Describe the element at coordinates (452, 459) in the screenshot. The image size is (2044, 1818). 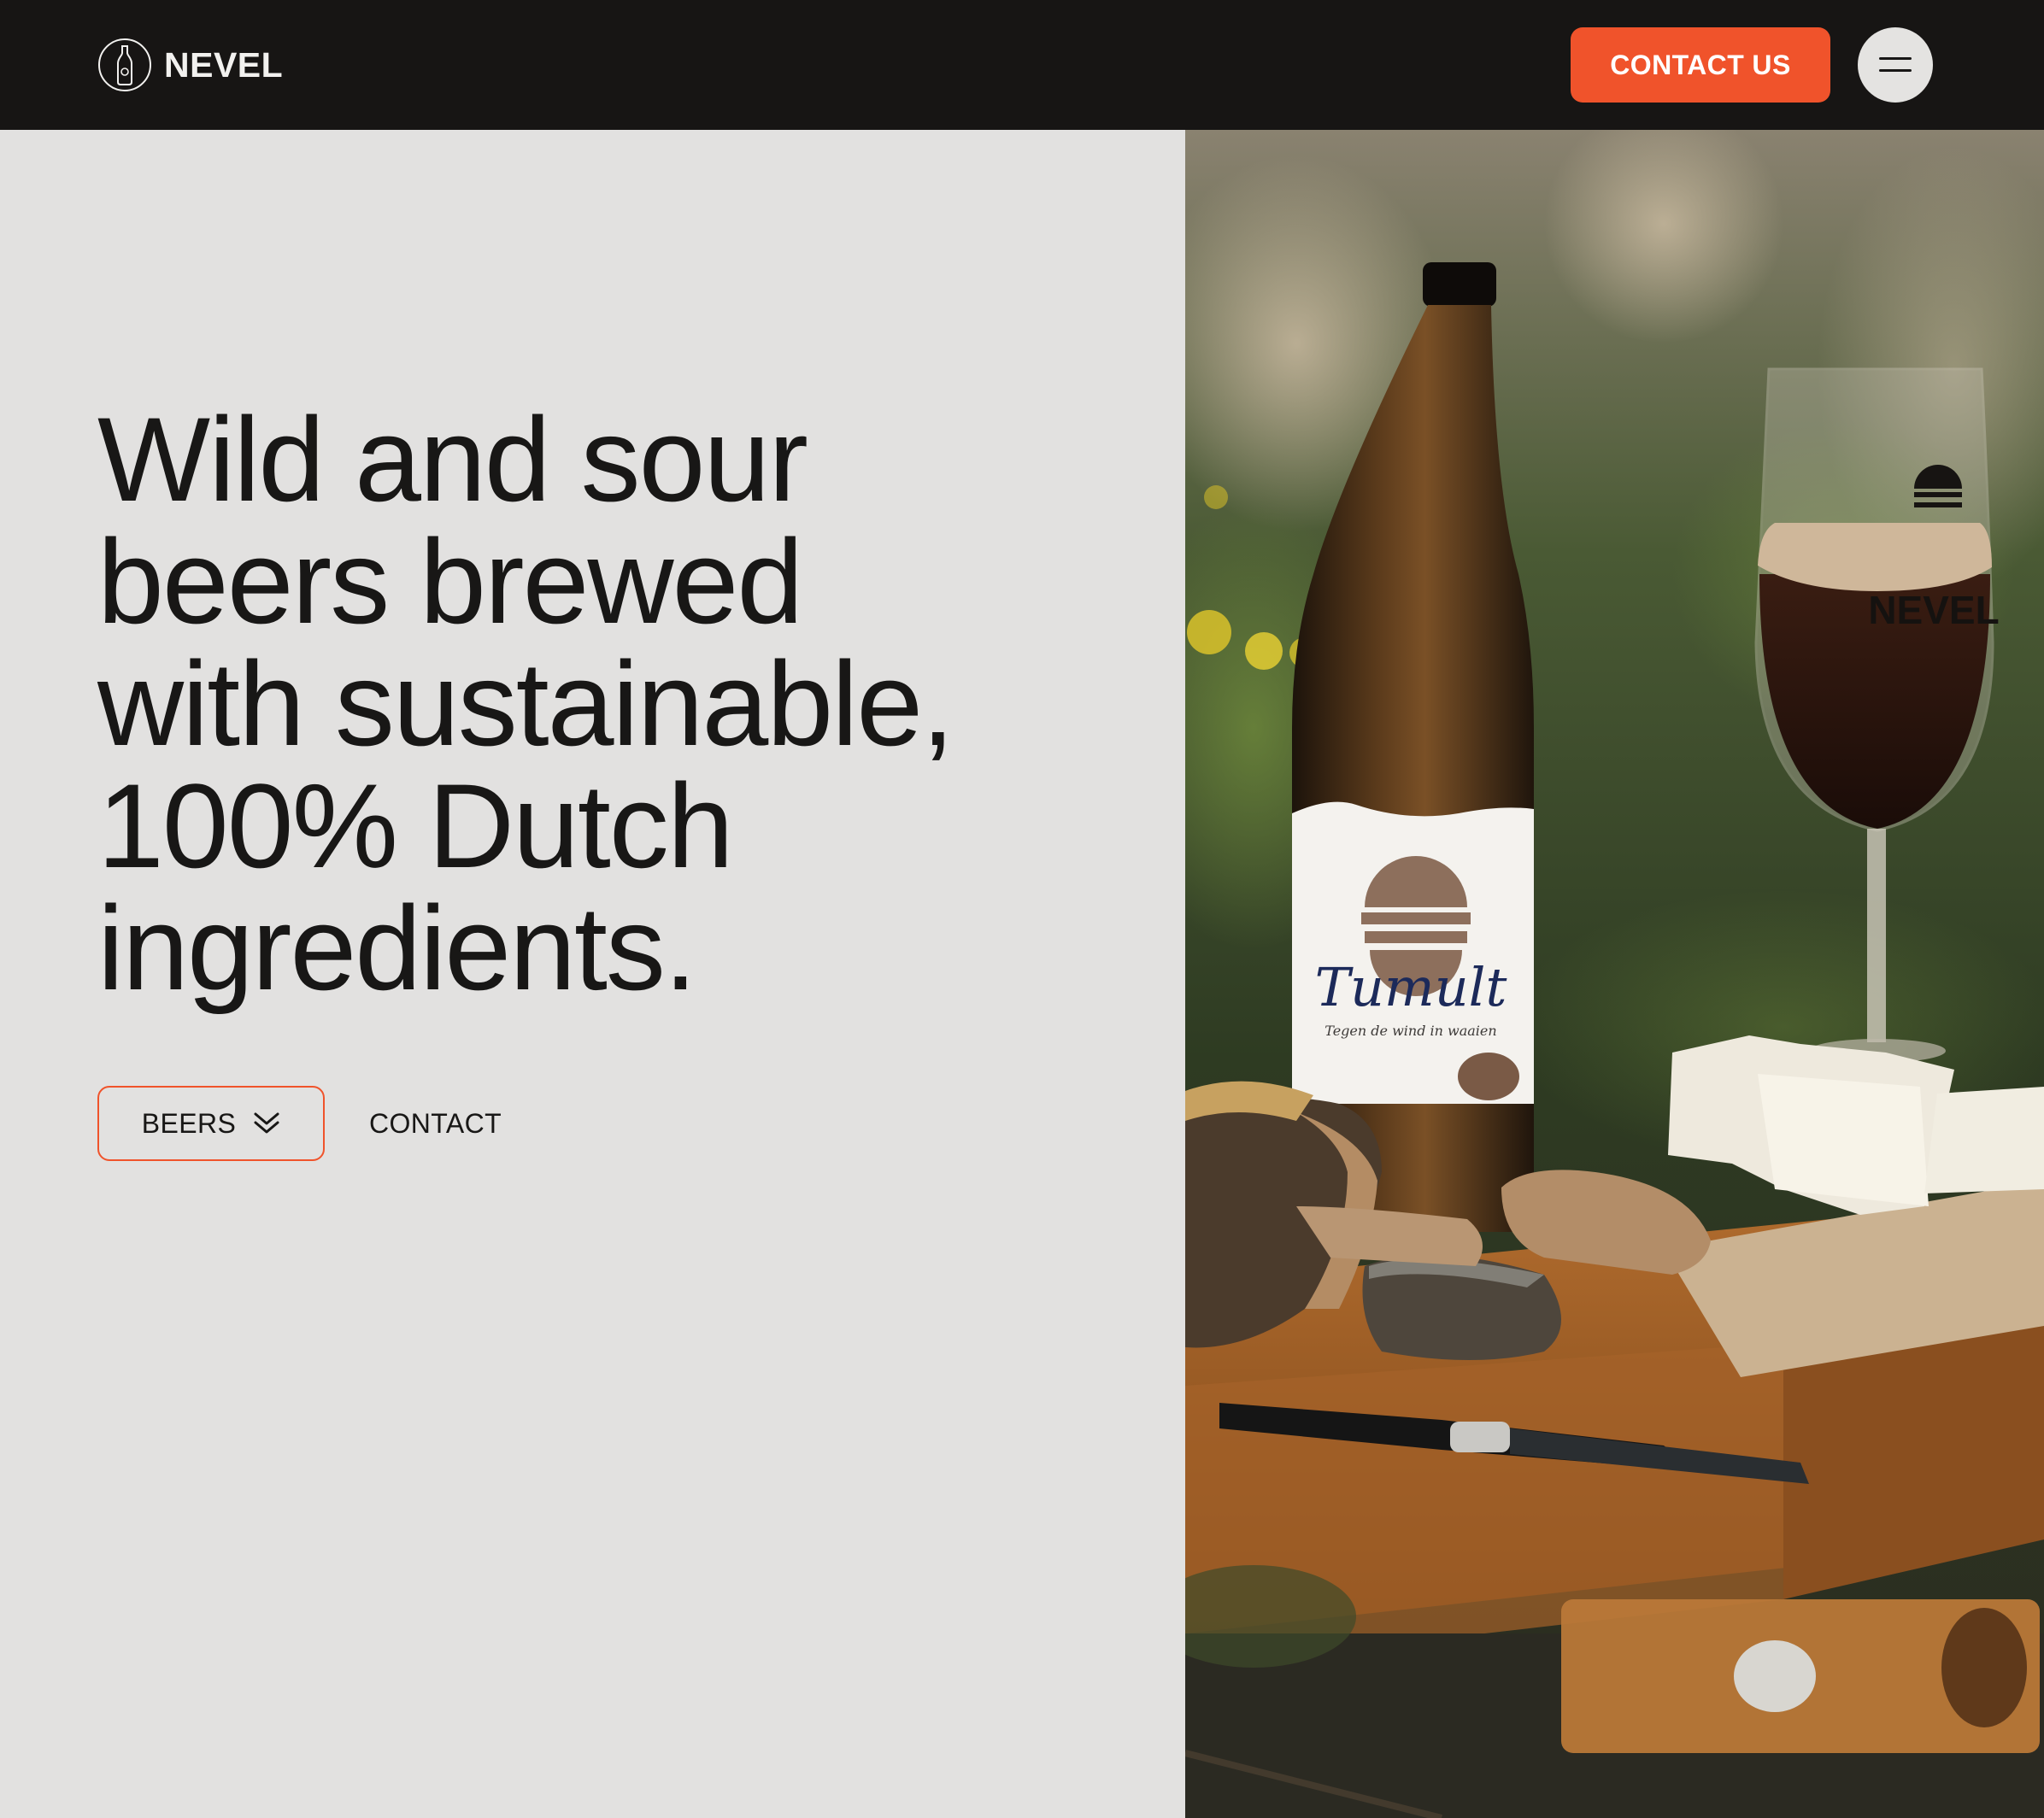
I see `hero-title-line: Wild and sour` at that location.